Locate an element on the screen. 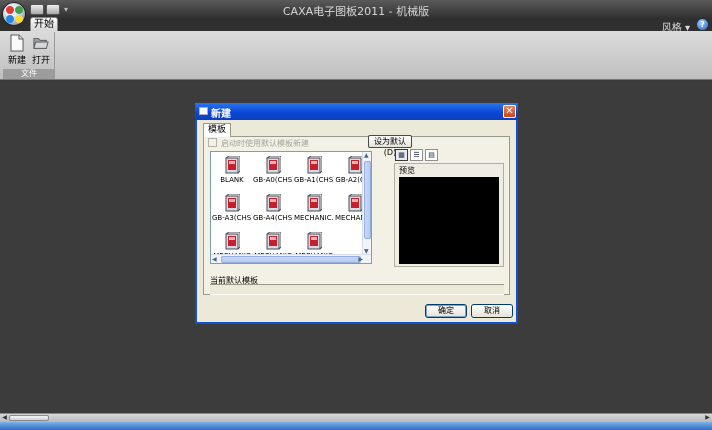  application-menu-button is located at coordinates (14, 14).